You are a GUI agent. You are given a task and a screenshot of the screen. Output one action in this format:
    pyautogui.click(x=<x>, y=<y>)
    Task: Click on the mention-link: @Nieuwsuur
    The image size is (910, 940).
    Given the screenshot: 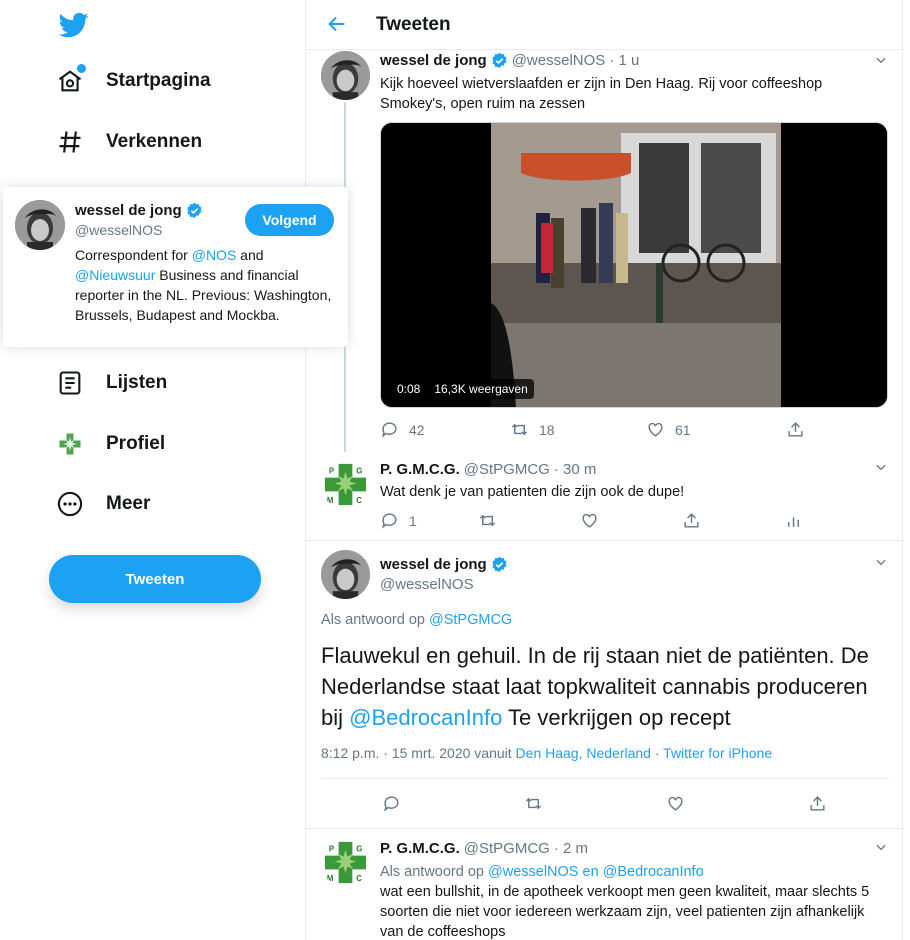 What is the action you would take?
    pyautogui.click(x=115, y=275)
    